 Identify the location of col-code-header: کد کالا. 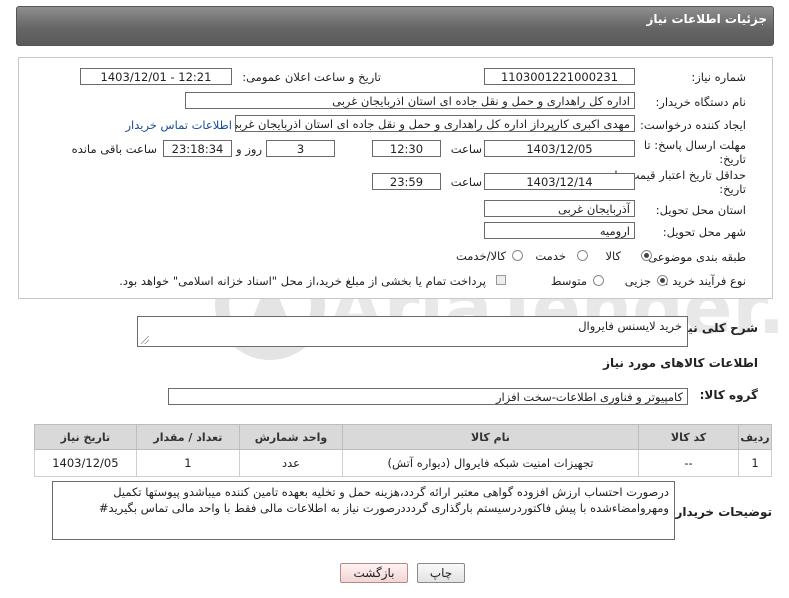
(689, 437).